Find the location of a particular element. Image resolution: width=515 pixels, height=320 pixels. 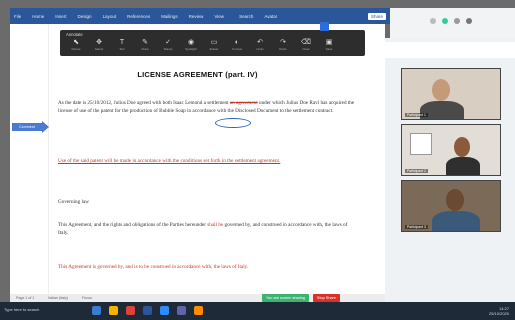

document-title: LICENSE AGREEMENT (part. IV) is located at coordinates (197, 74).